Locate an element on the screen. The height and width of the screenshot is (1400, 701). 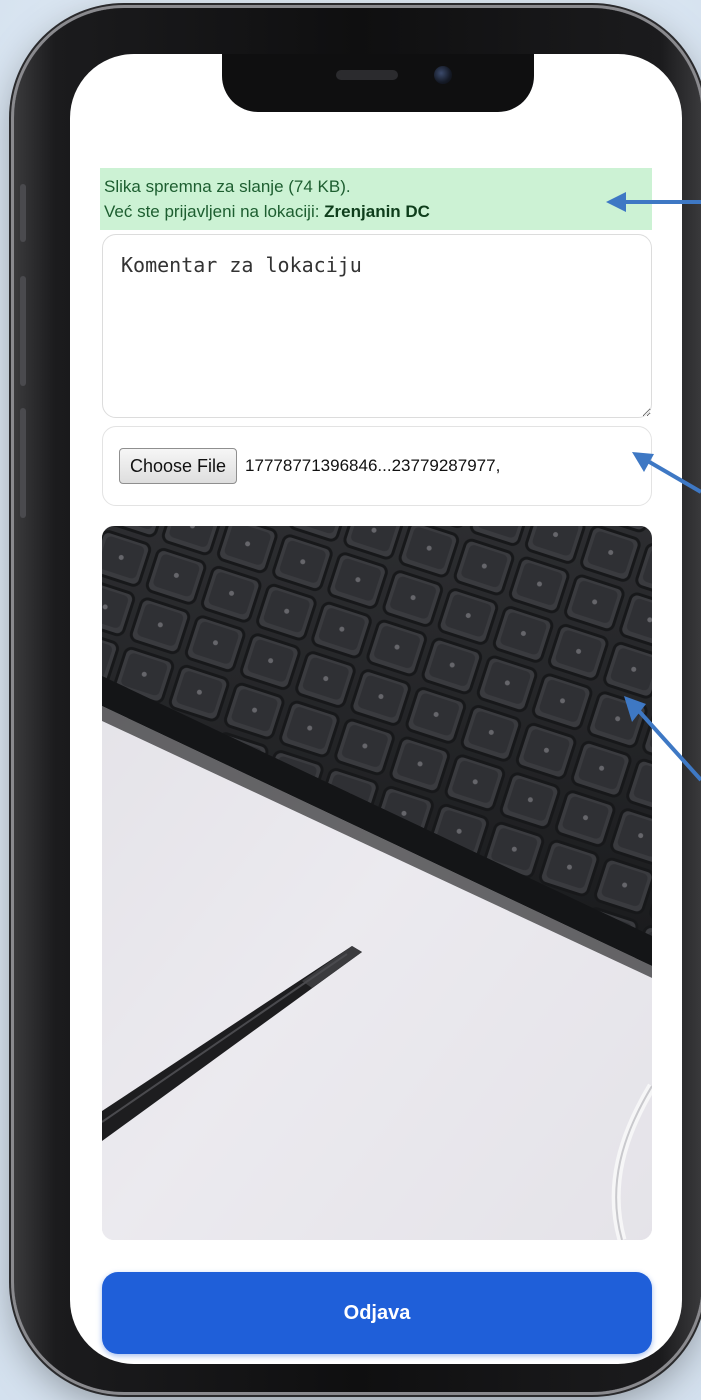
location-prefix: Već ste prijavljeni na lokaciji: is located at coordinates (214, 211).